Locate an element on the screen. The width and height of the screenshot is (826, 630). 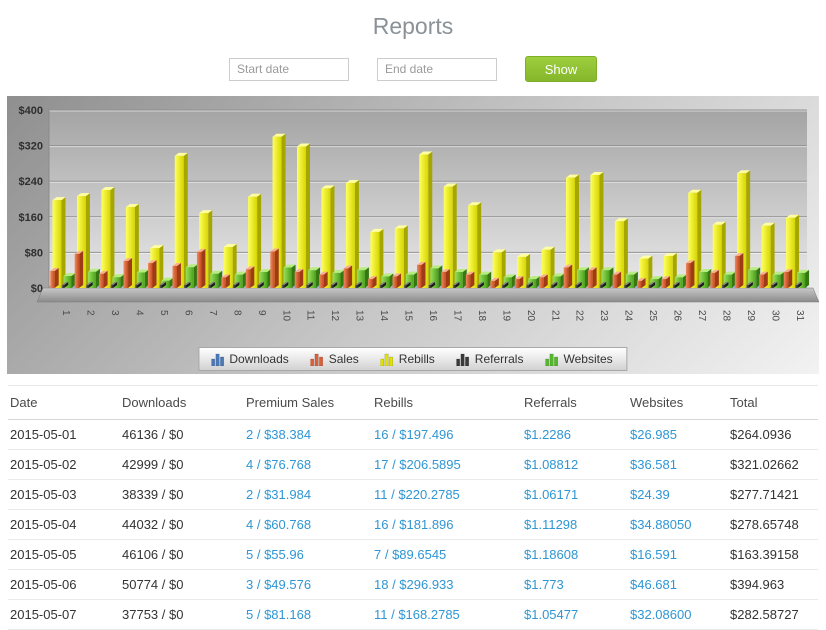
table-link-cell: $24.39 is located at coordinates (678, 494).